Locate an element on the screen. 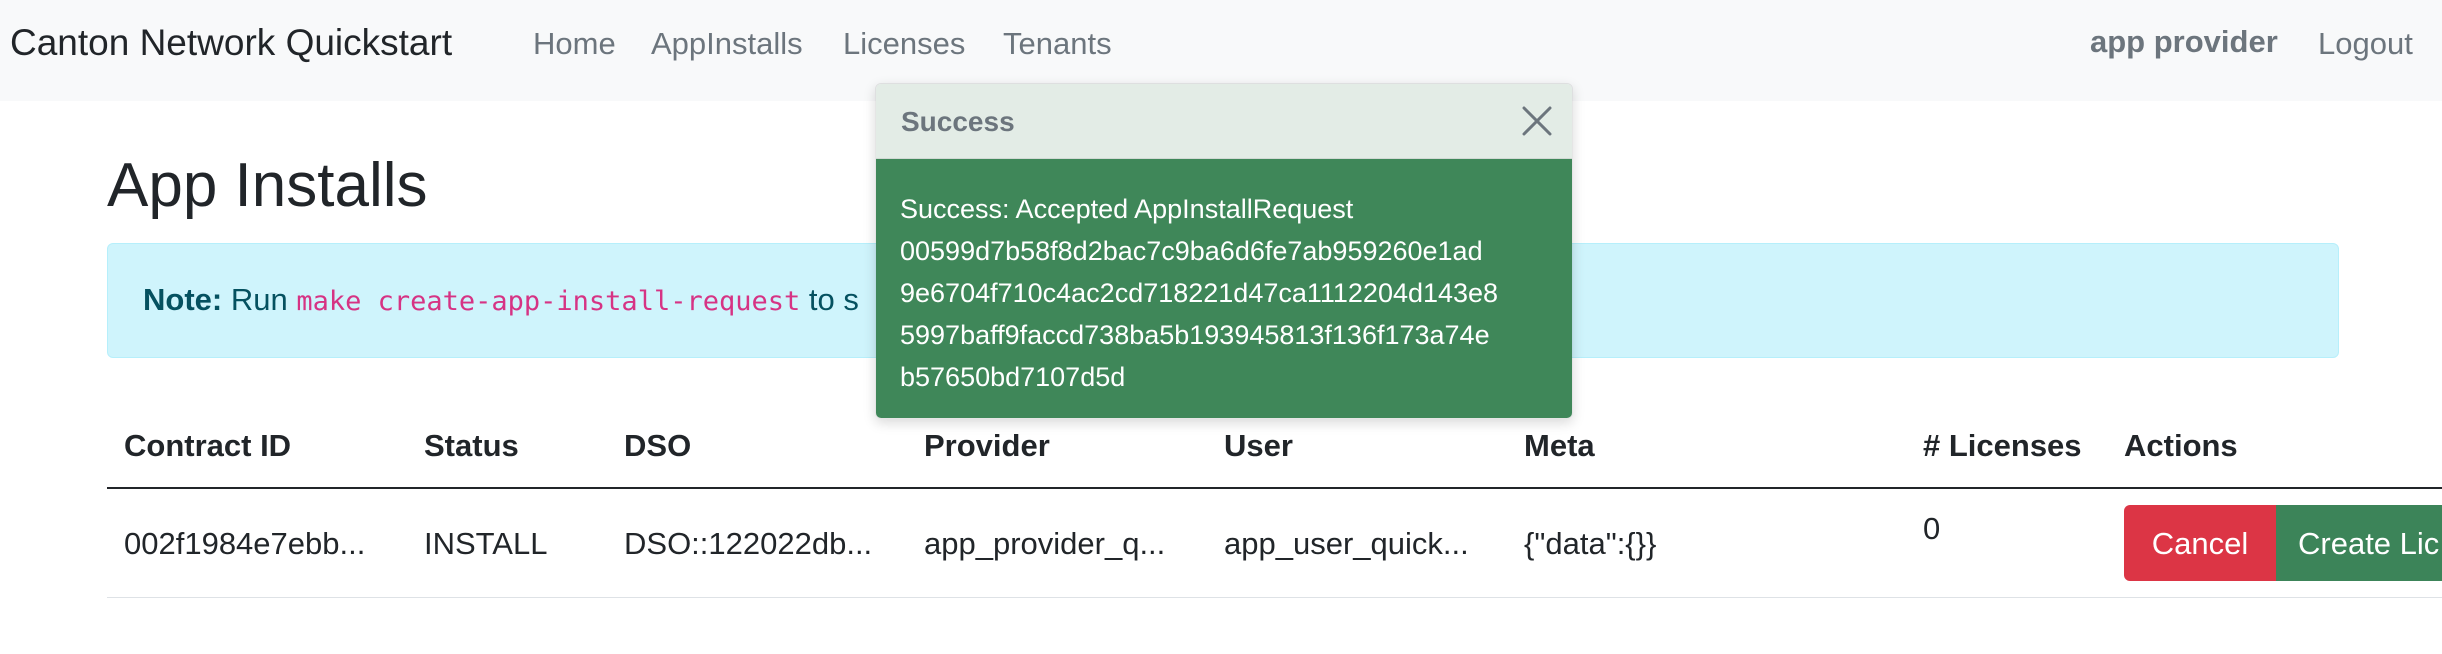  table-row-divider is located at coordinates (1274, 597).